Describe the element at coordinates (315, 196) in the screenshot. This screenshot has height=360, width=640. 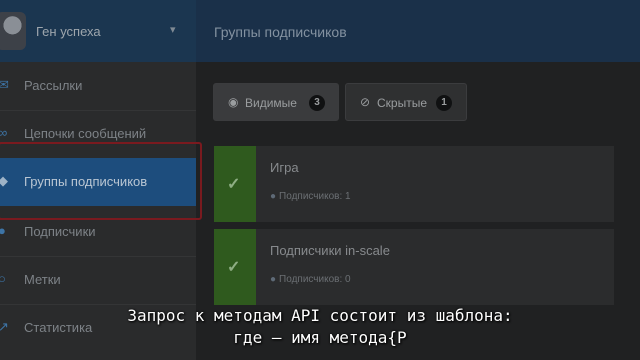
I see `group-meta-text: Подписчиков: 1` at that location.